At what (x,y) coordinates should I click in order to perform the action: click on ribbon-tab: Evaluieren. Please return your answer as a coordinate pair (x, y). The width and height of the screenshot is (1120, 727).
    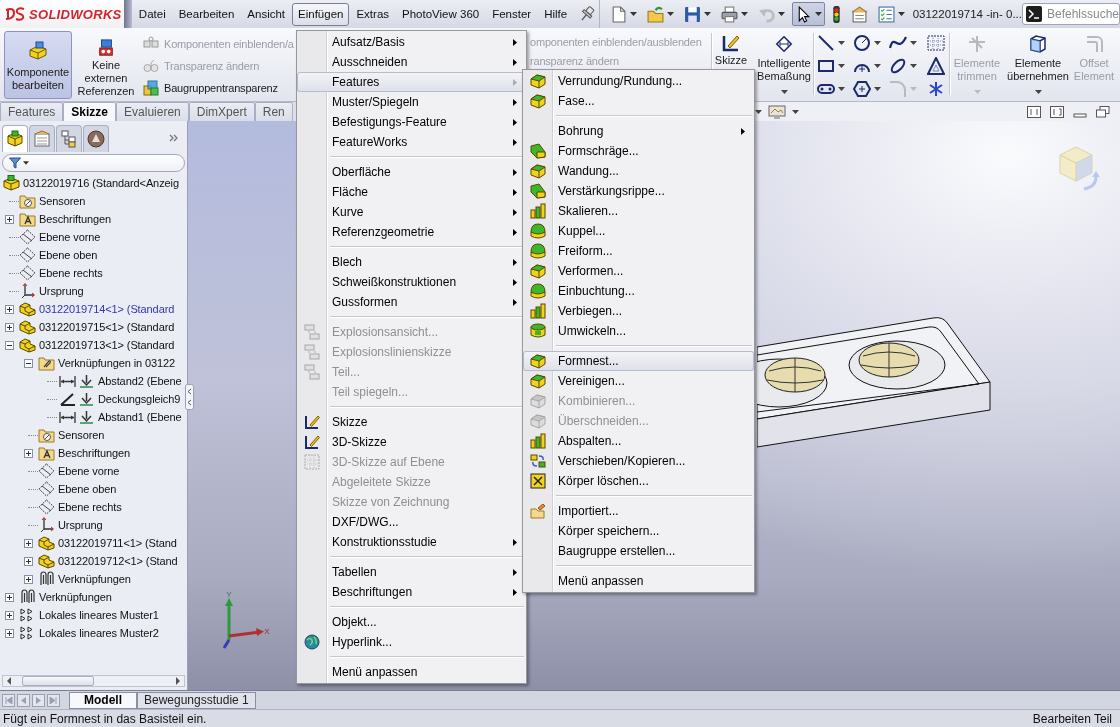
    Looking at the image, I should click on (152, 111).